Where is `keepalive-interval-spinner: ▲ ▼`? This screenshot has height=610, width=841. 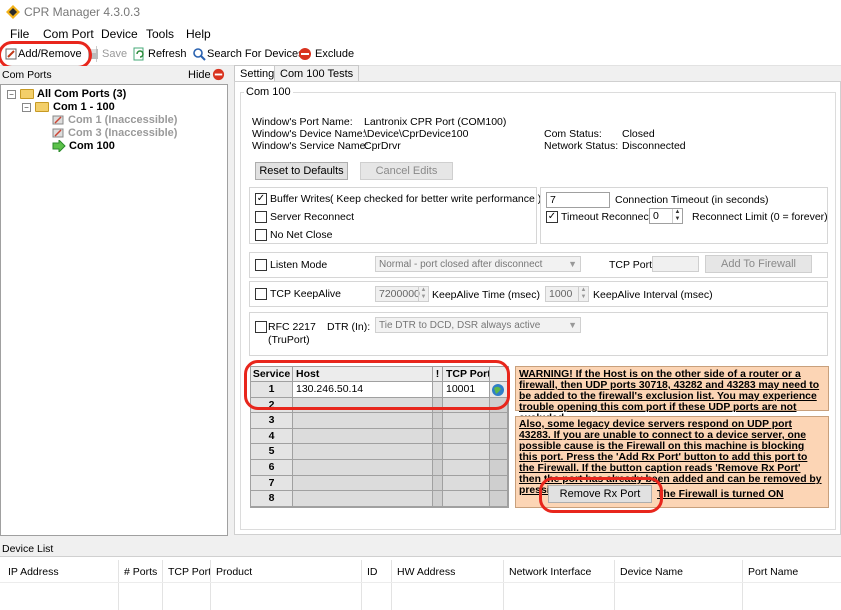
keepalive-interval-spinner: ▲ ▼ is located at coordinates (583, 294).